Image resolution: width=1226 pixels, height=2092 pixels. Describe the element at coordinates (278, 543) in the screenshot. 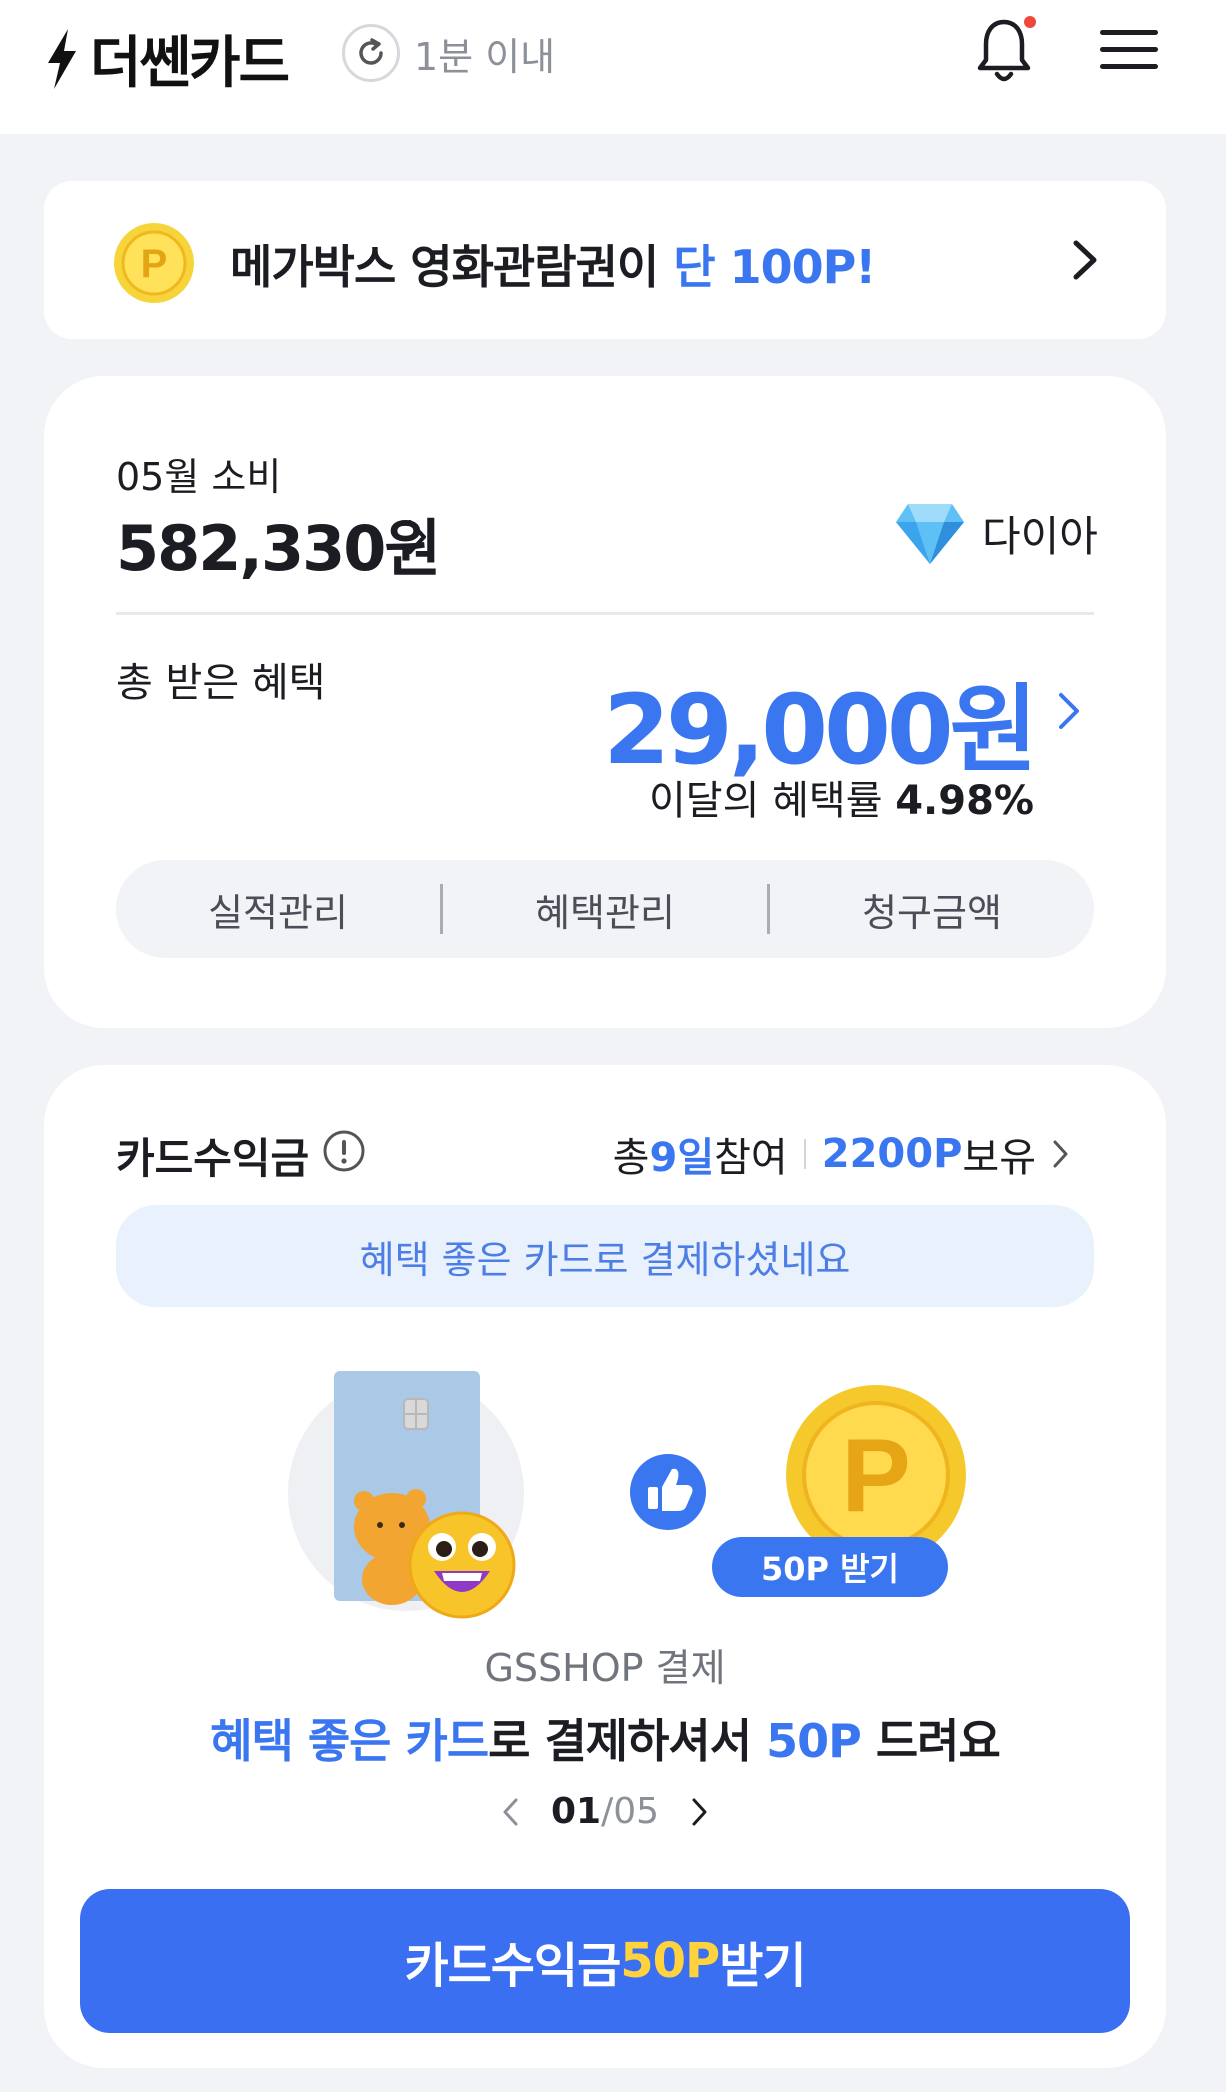

I see `month-spending-amount: 582,330원` at that location.